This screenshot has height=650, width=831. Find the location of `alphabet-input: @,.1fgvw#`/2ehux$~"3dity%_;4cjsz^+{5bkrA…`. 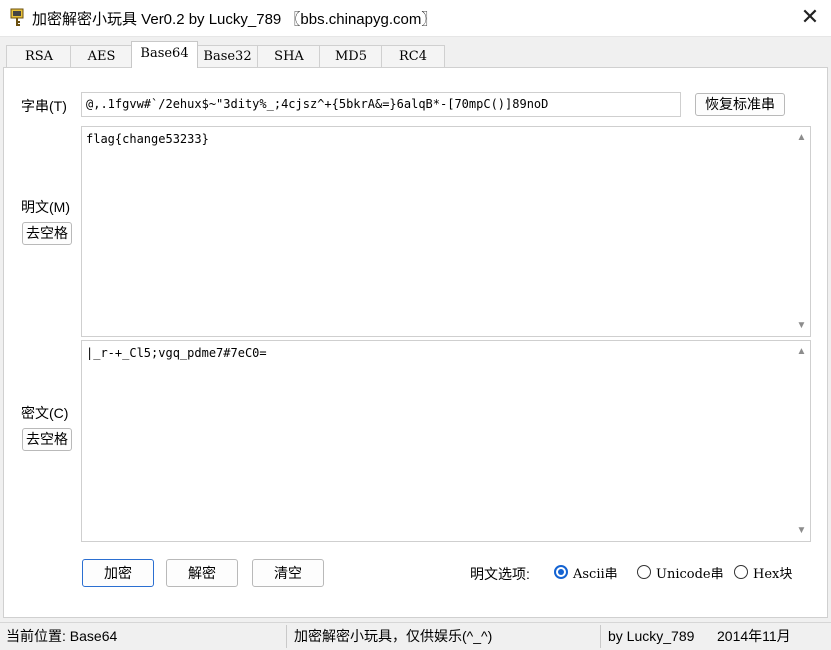

alphabet-input: @,.1fgvw#`/2ehux$~"3dity%_;4cjsz^+{5bkrA… is located at coordinates (381, 104).